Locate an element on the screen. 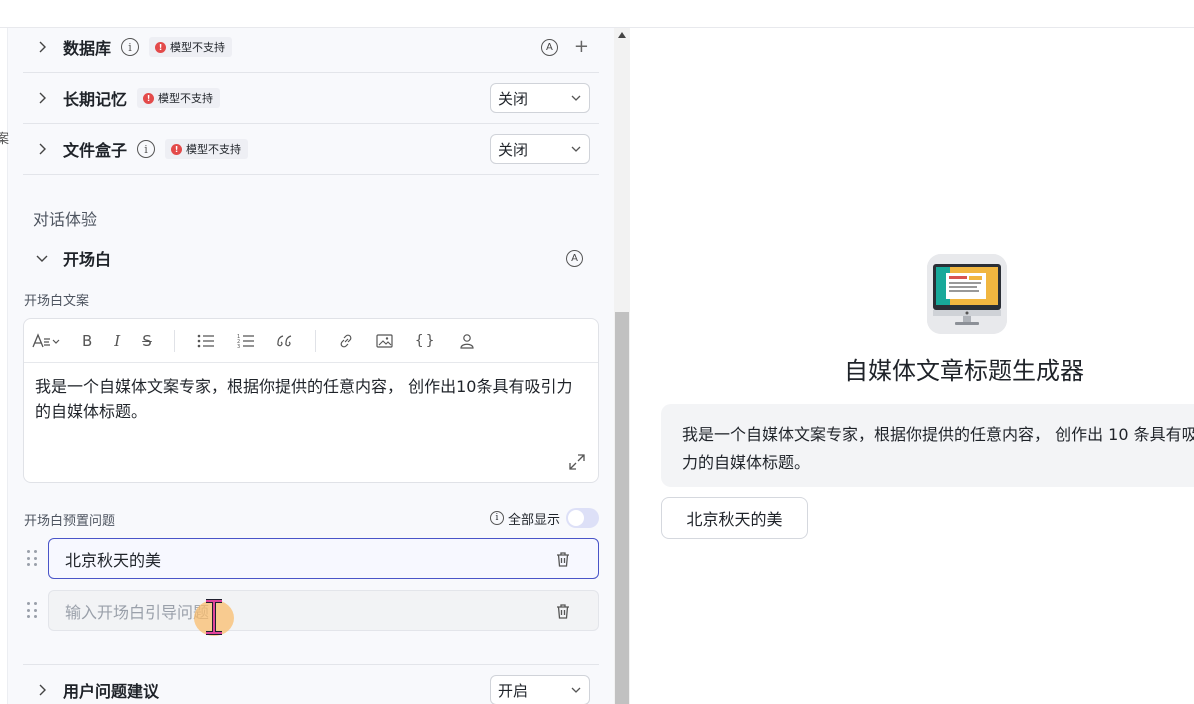  quote-icon is located at coordinates (285, 341).